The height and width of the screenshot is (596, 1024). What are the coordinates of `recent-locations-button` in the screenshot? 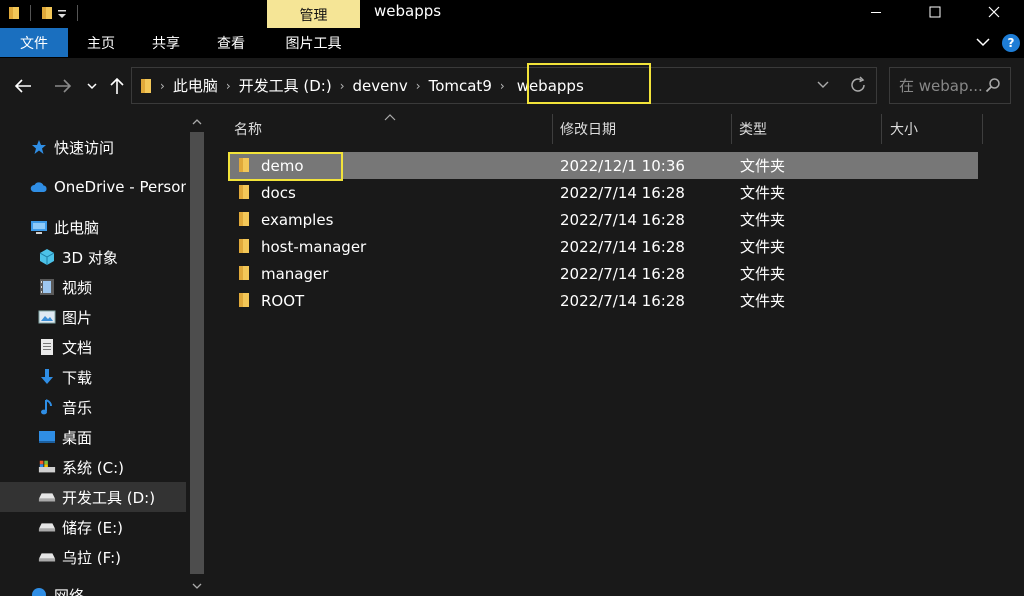 It's located at (92, 86).